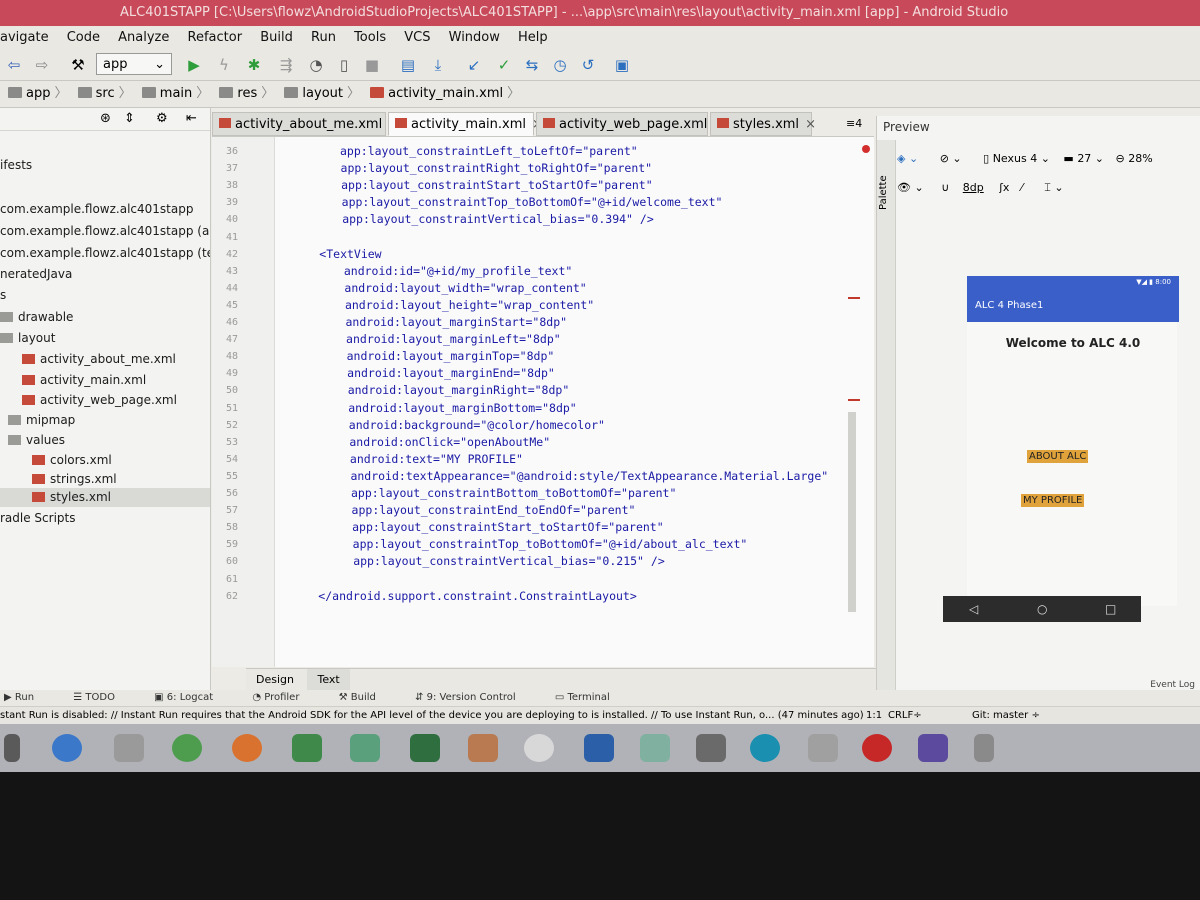  Describe the element at coordinates (78, 65) in the screenshot. I see `make-project-icon: ⚒` at that location.